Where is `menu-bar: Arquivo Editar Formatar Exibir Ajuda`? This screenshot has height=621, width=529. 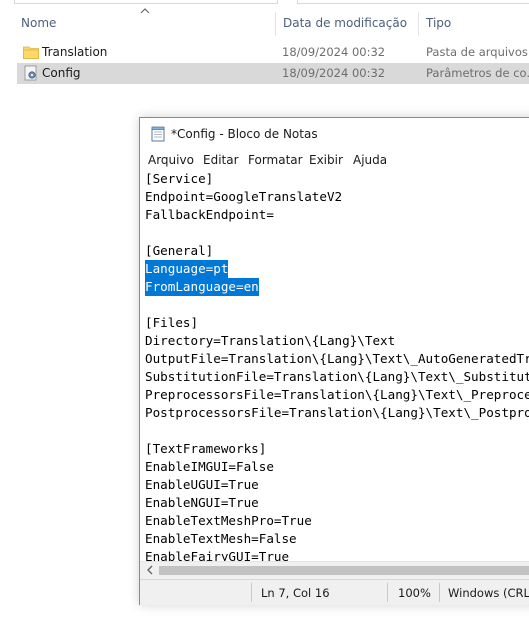
menu-bar: Arquivo Editar Formatar Exibir Ajuda is located at coordinates (334, 160).